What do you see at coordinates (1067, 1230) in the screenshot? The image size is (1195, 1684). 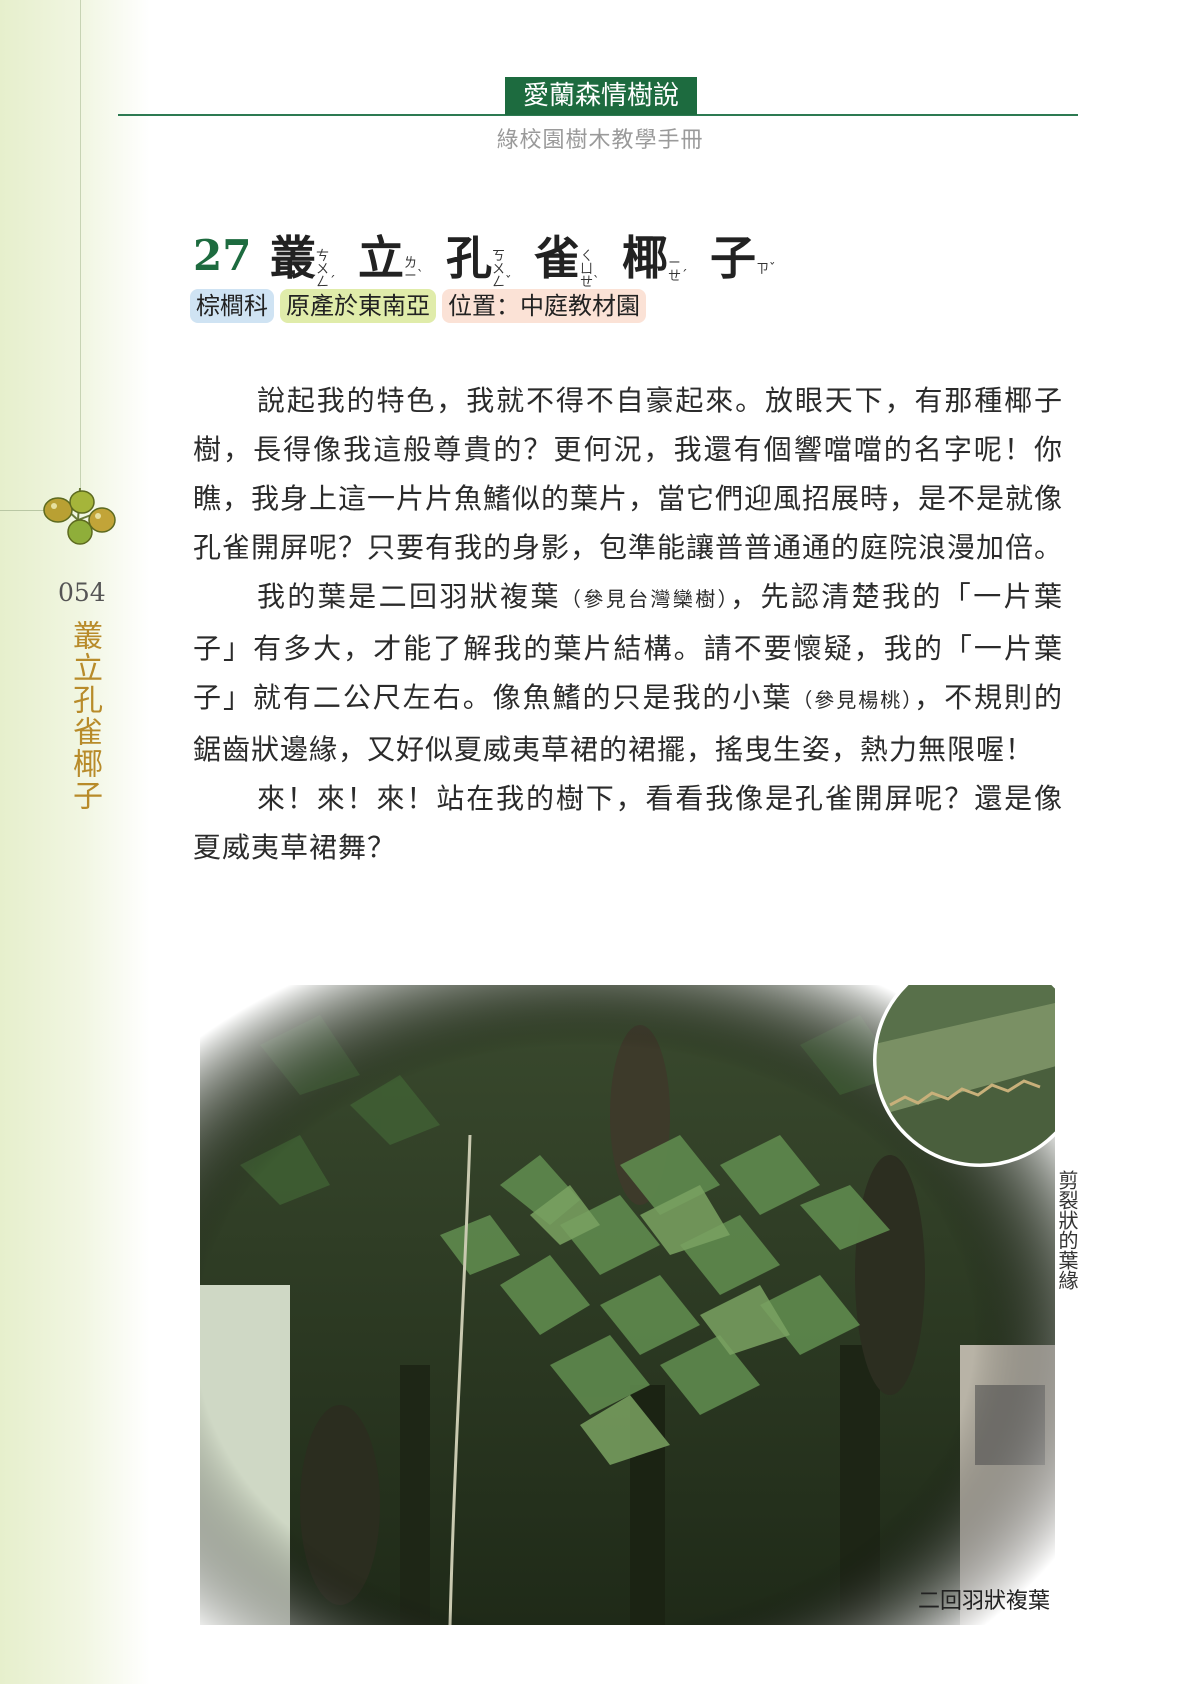 I see `inset-caption: 剪裂狀的葉緣` at bounding box center [1067, 1230].